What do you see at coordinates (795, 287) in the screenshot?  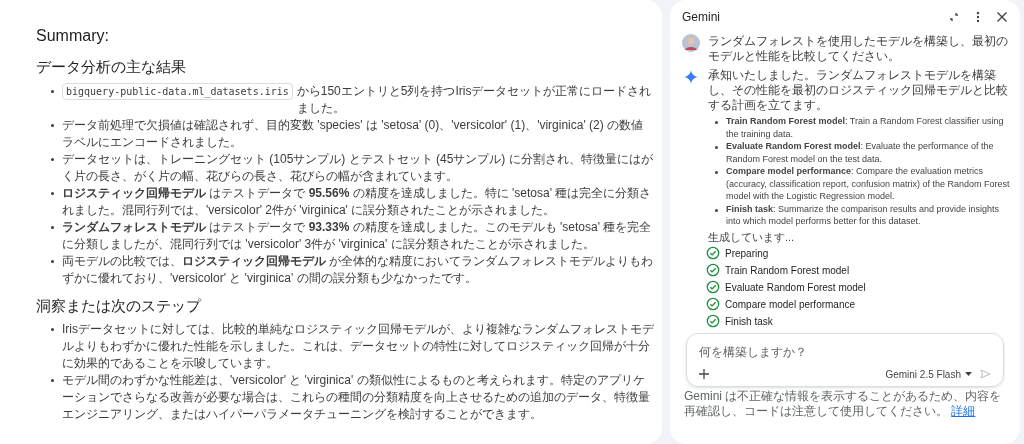 I see `step-label: Evaluate Random Forest model` at bounding box center [795, 287].